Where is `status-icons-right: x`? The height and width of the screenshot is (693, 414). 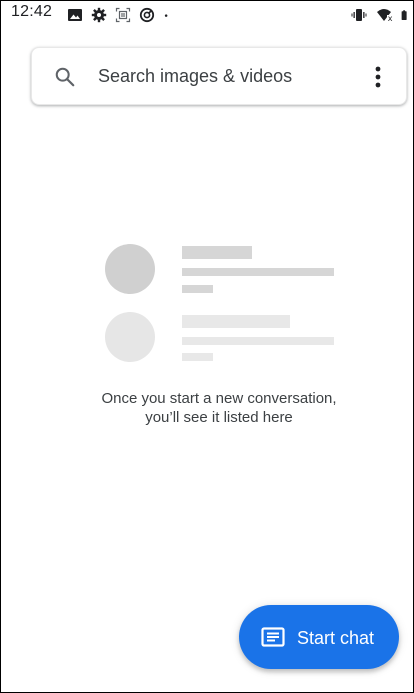
status-icons-right: x is located at coordinates (381, 15).